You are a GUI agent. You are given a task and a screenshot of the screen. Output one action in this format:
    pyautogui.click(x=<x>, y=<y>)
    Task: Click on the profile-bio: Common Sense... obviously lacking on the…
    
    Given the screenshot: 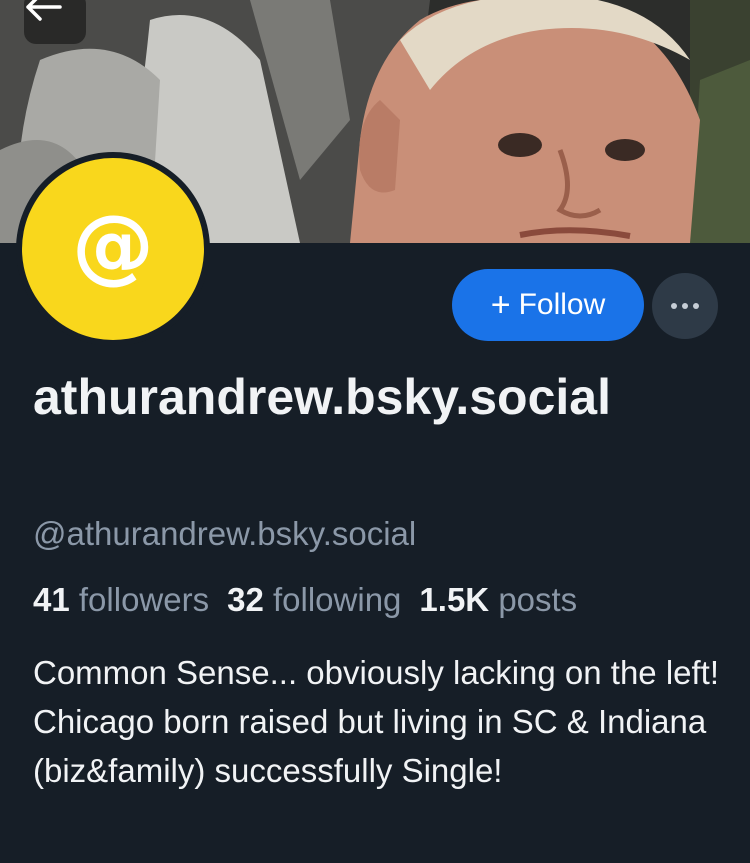 What is the action you would take?
    pyautogui.click(x=376, y=721)
    